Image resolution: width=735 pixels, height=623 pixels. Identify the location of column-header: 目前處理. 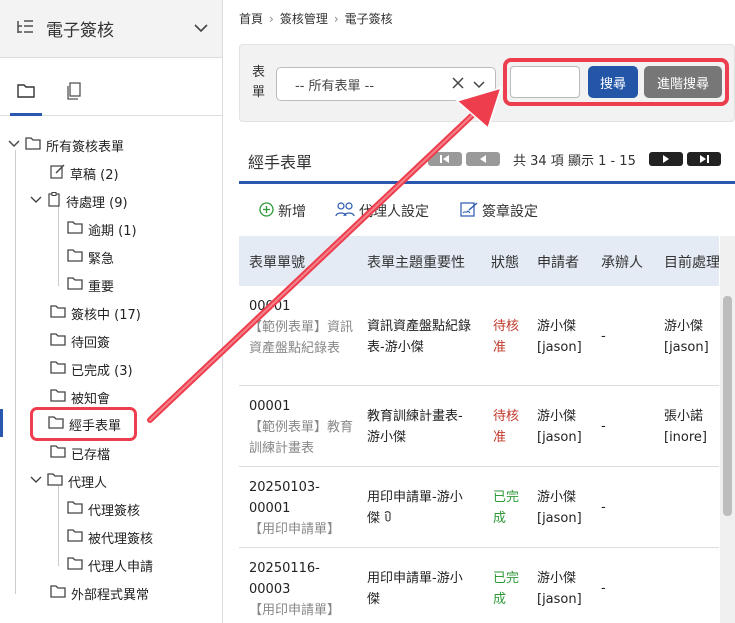
(691, 262).